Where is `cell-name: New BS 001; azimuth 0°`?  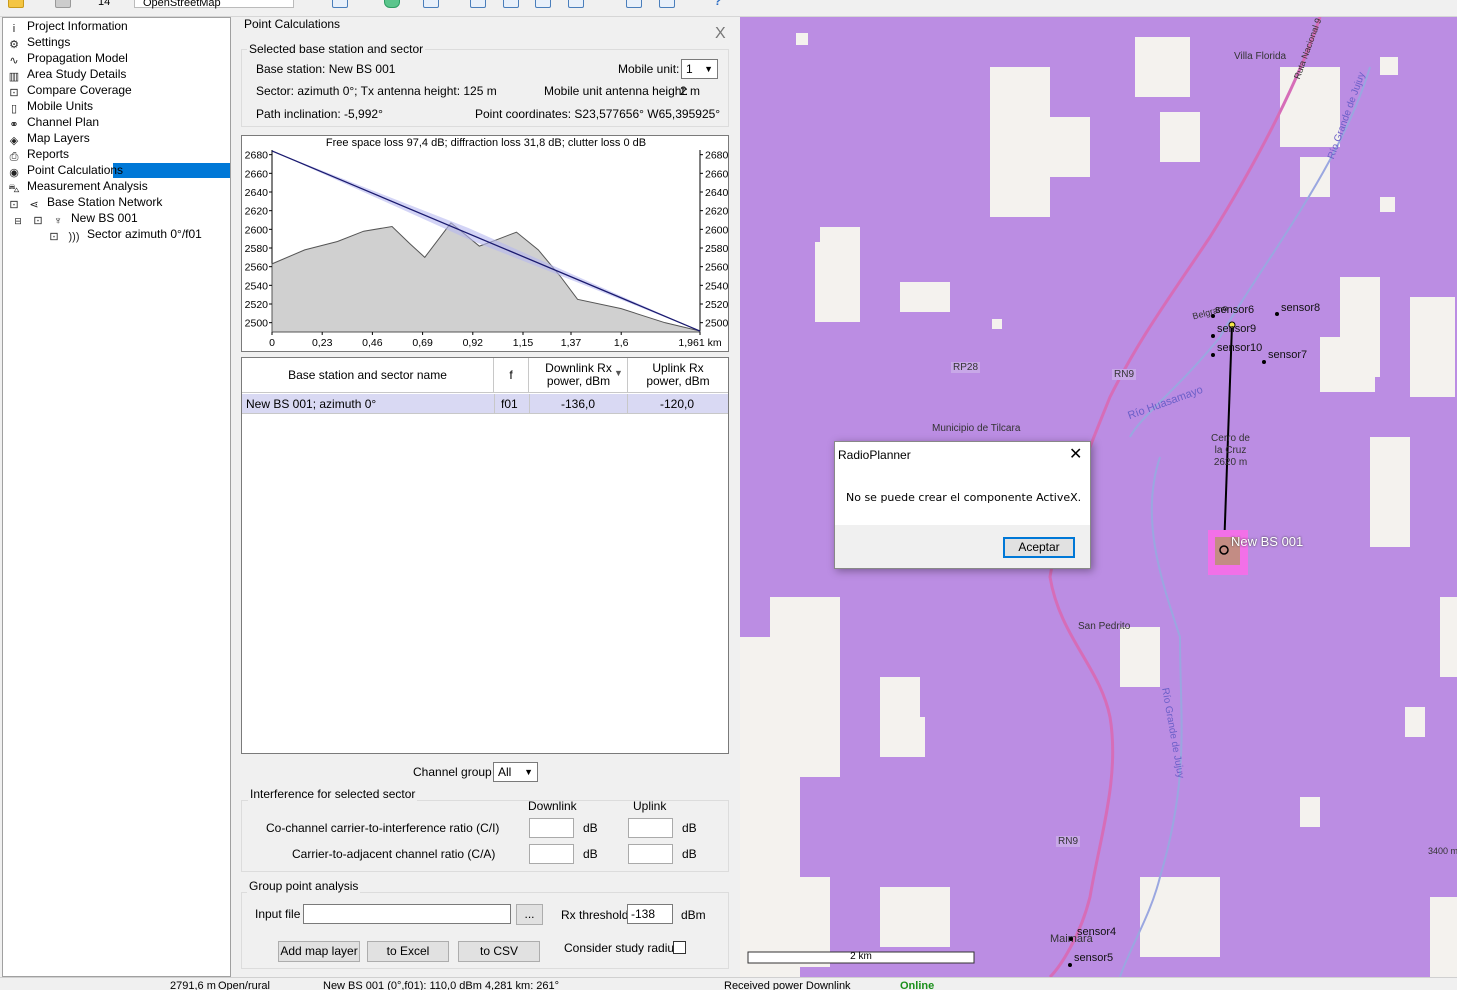
cell-name: New BS 001; azimuth 0° is located at coordinates (311, 404).